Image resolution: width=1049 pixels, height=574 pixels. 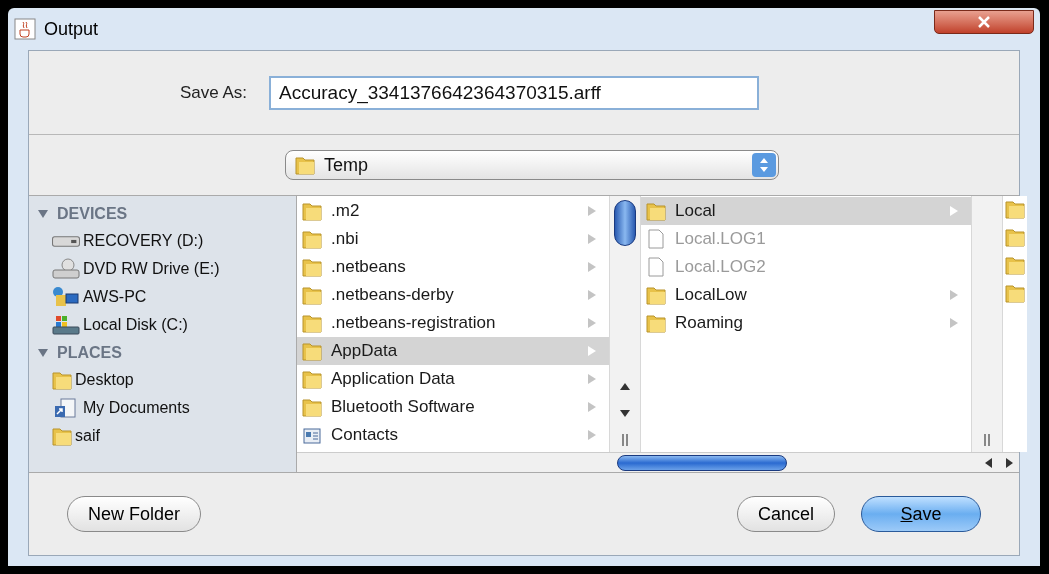 What do you see at coordinates (806, 211) in the screenshot?
I see `file-list-item: Local` at bounding box center [806, 211].